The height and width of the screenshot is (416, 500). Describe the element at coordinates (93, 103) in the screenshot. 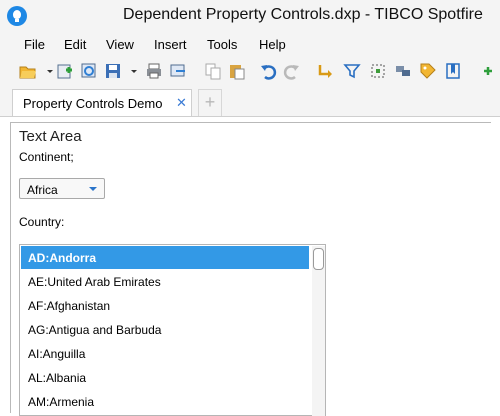

I see `tab-label: Property Controls Demo` at that location.